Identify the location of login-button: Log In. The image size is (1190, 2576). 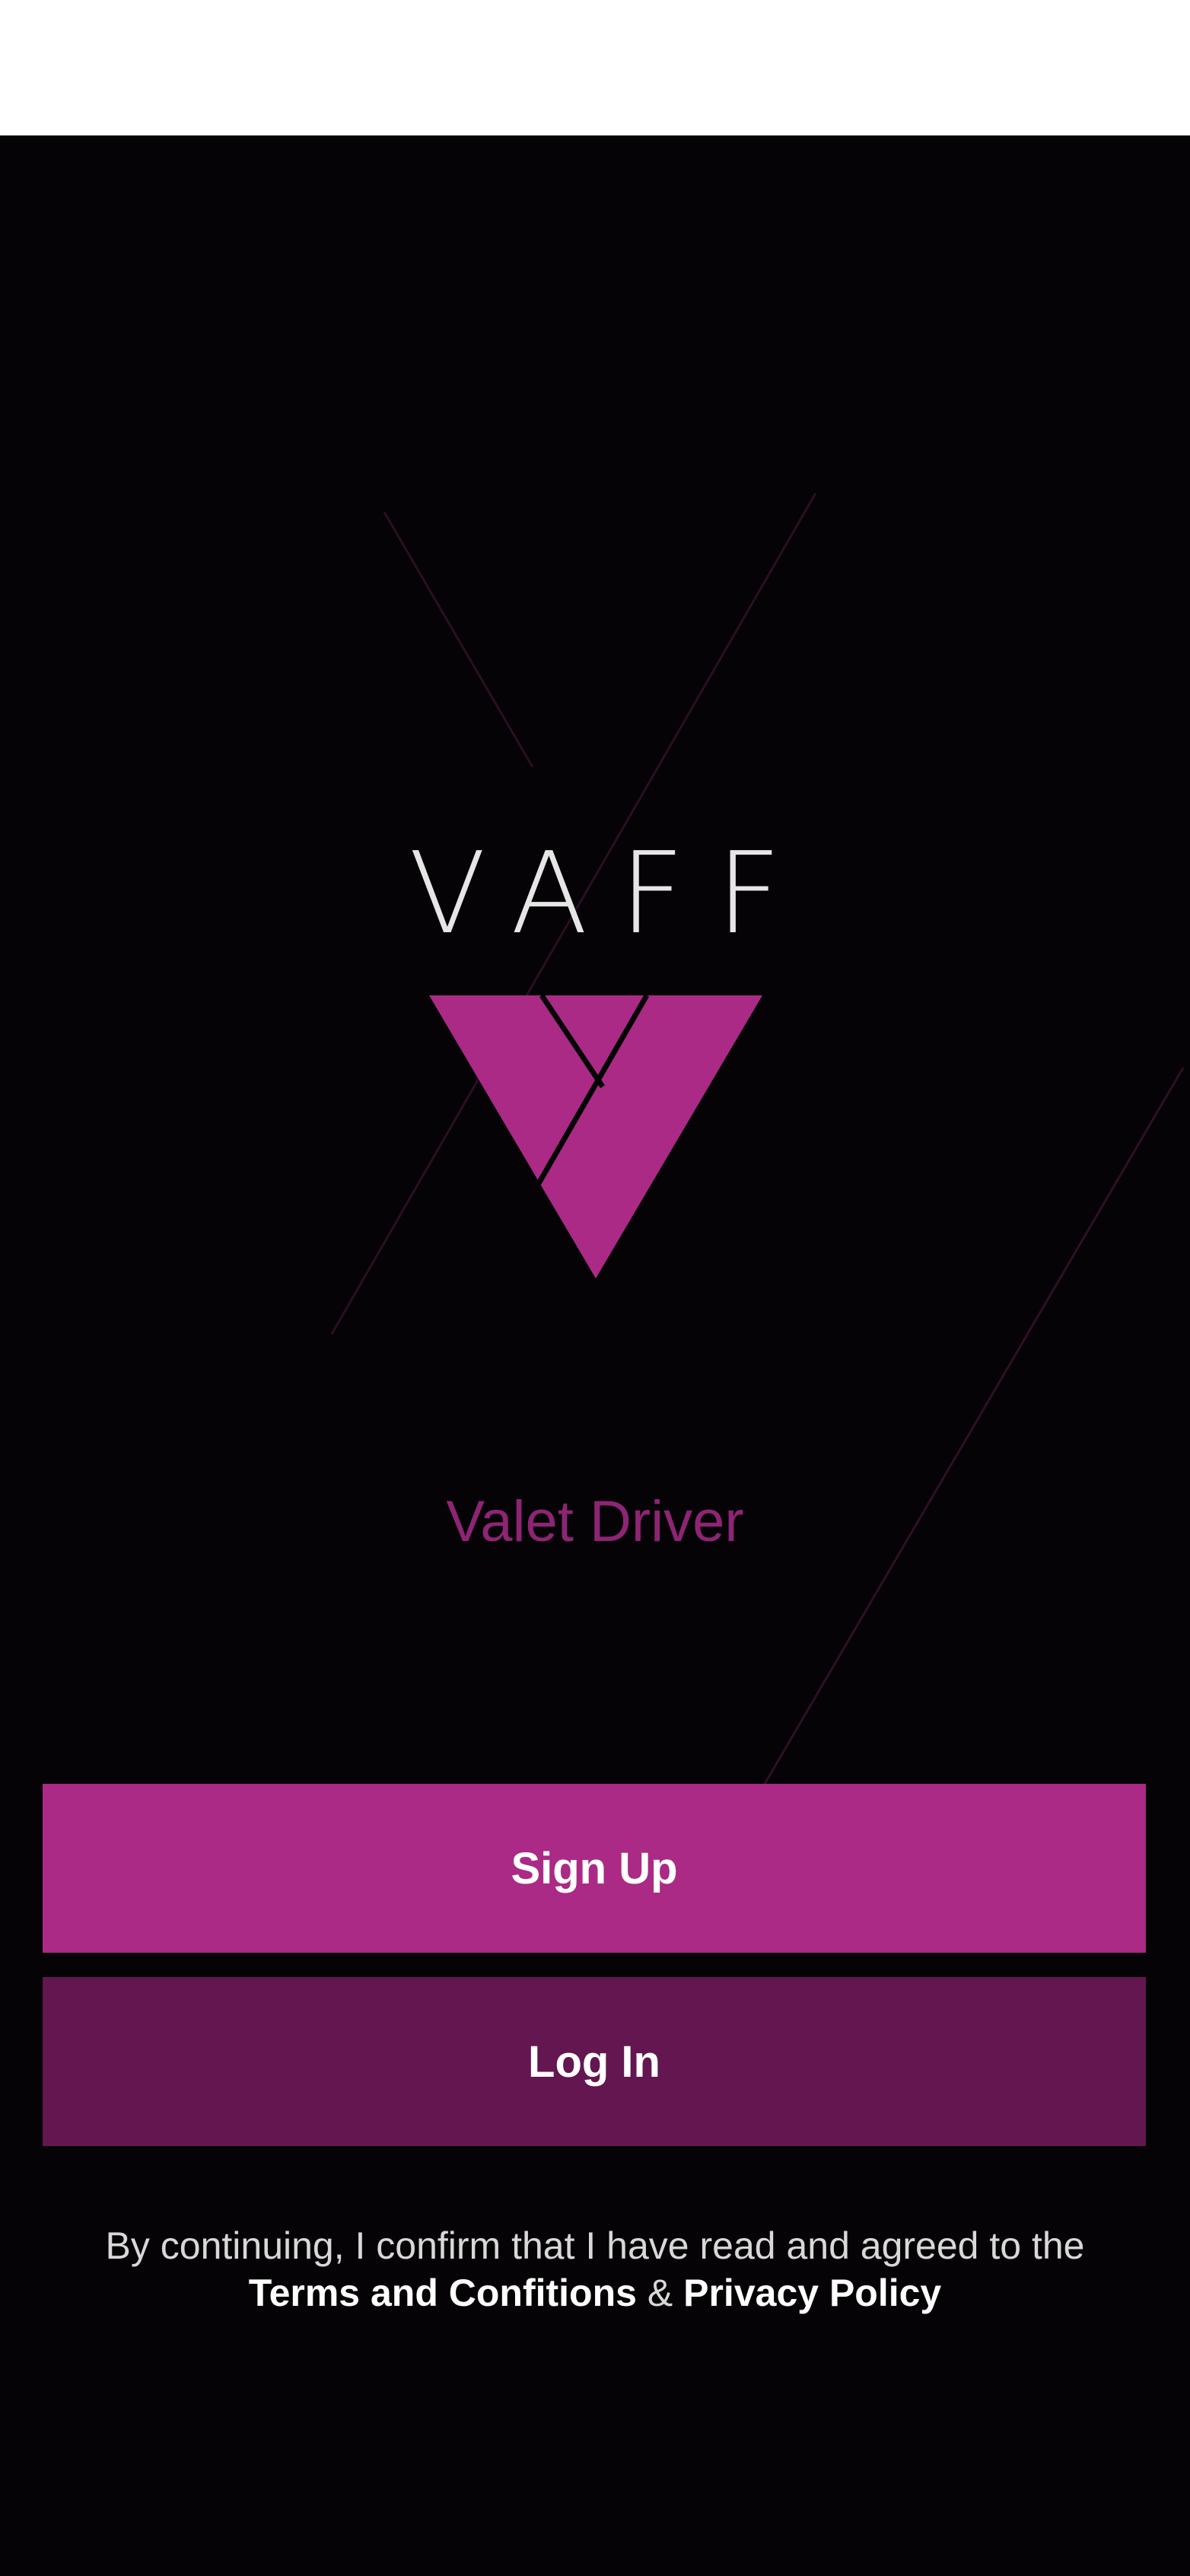
(594, 2061).